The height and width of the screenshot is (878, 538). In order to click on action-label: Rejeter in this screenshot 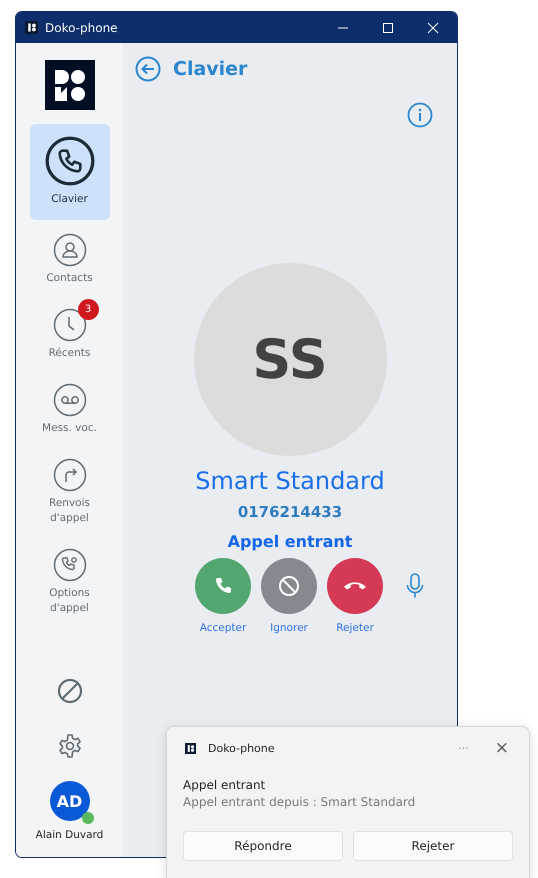, I will do `click(355, 628)`.